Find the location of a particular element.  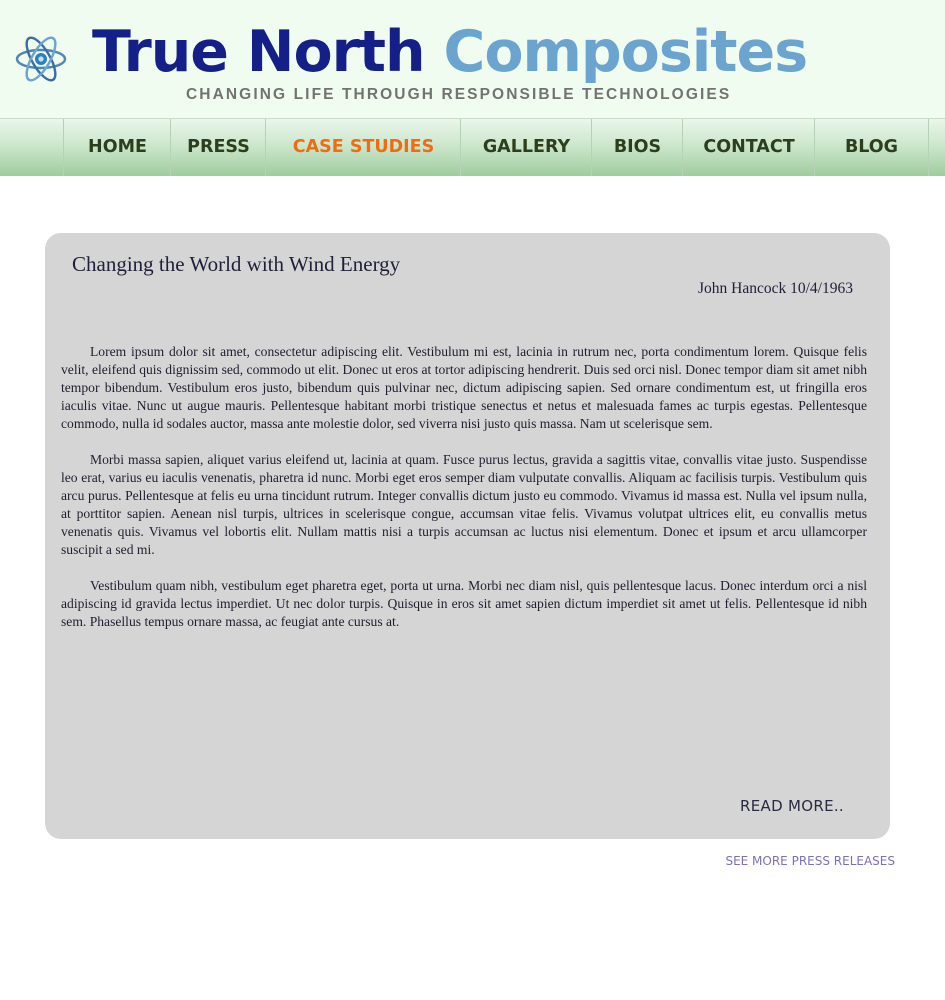

brand-name: True North Composites is located at coordinates (450, 52).